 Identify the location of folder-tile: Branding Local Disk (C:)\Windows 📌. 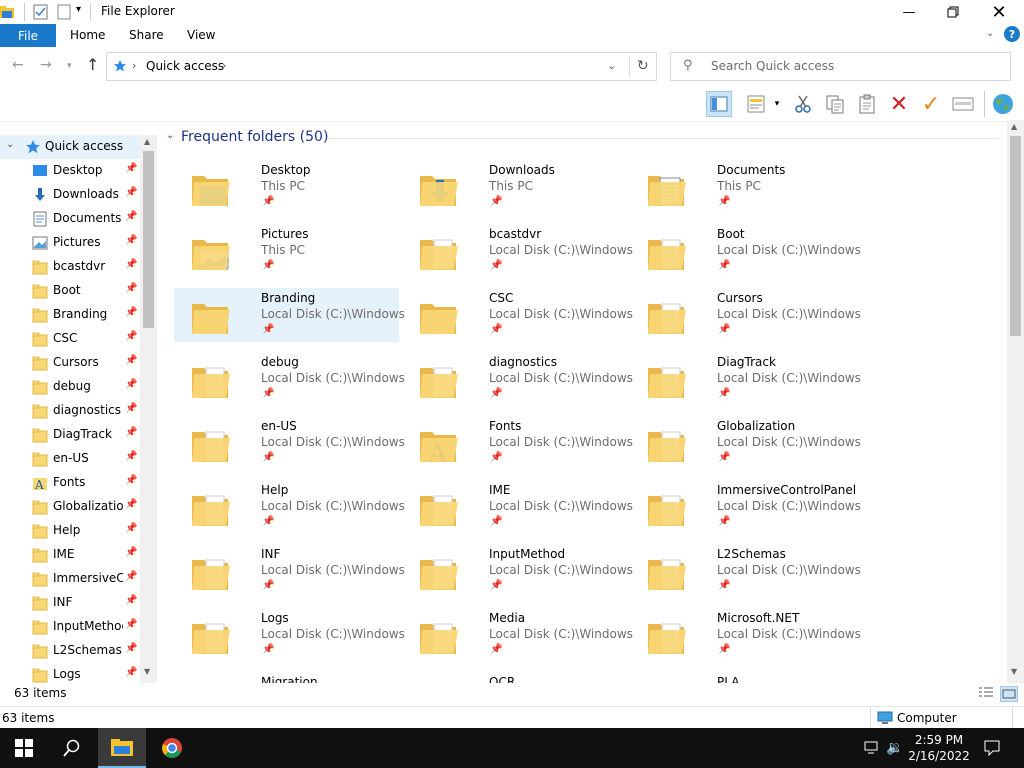
(289, 315).